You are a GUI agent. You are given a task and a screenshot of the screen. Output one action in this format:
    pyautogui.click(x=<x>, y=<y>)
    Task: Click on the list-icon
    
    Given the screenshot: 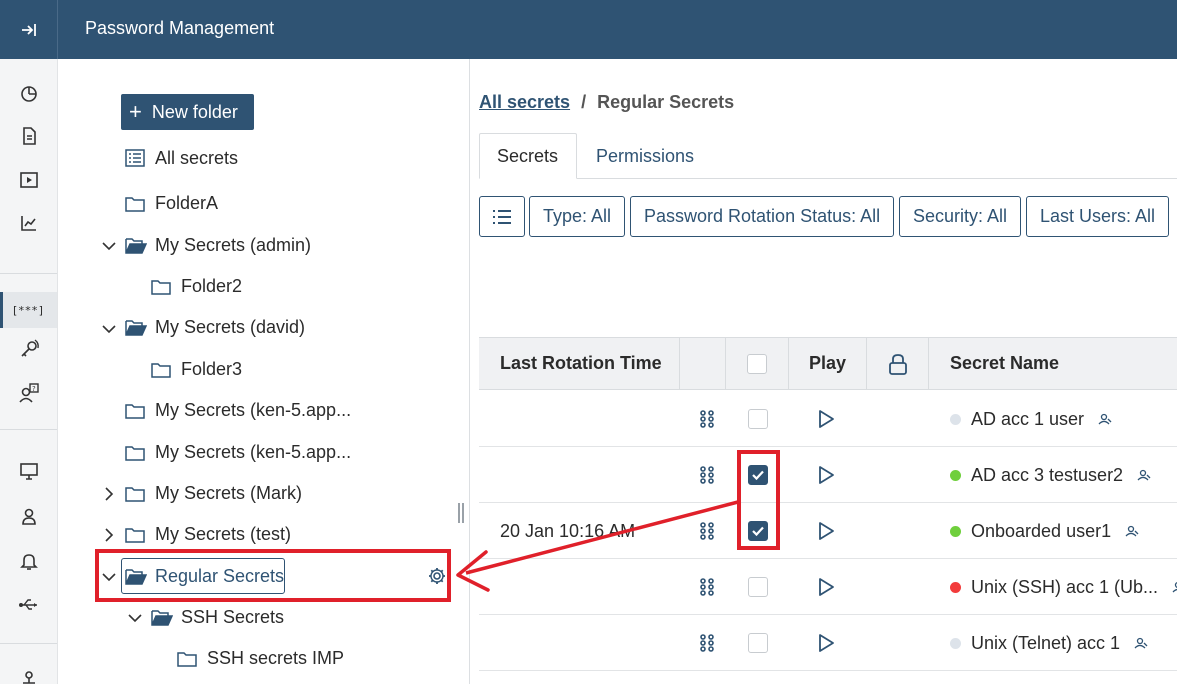 What is the action you would take?
    pyautogui.click(x=502, y=216)
    